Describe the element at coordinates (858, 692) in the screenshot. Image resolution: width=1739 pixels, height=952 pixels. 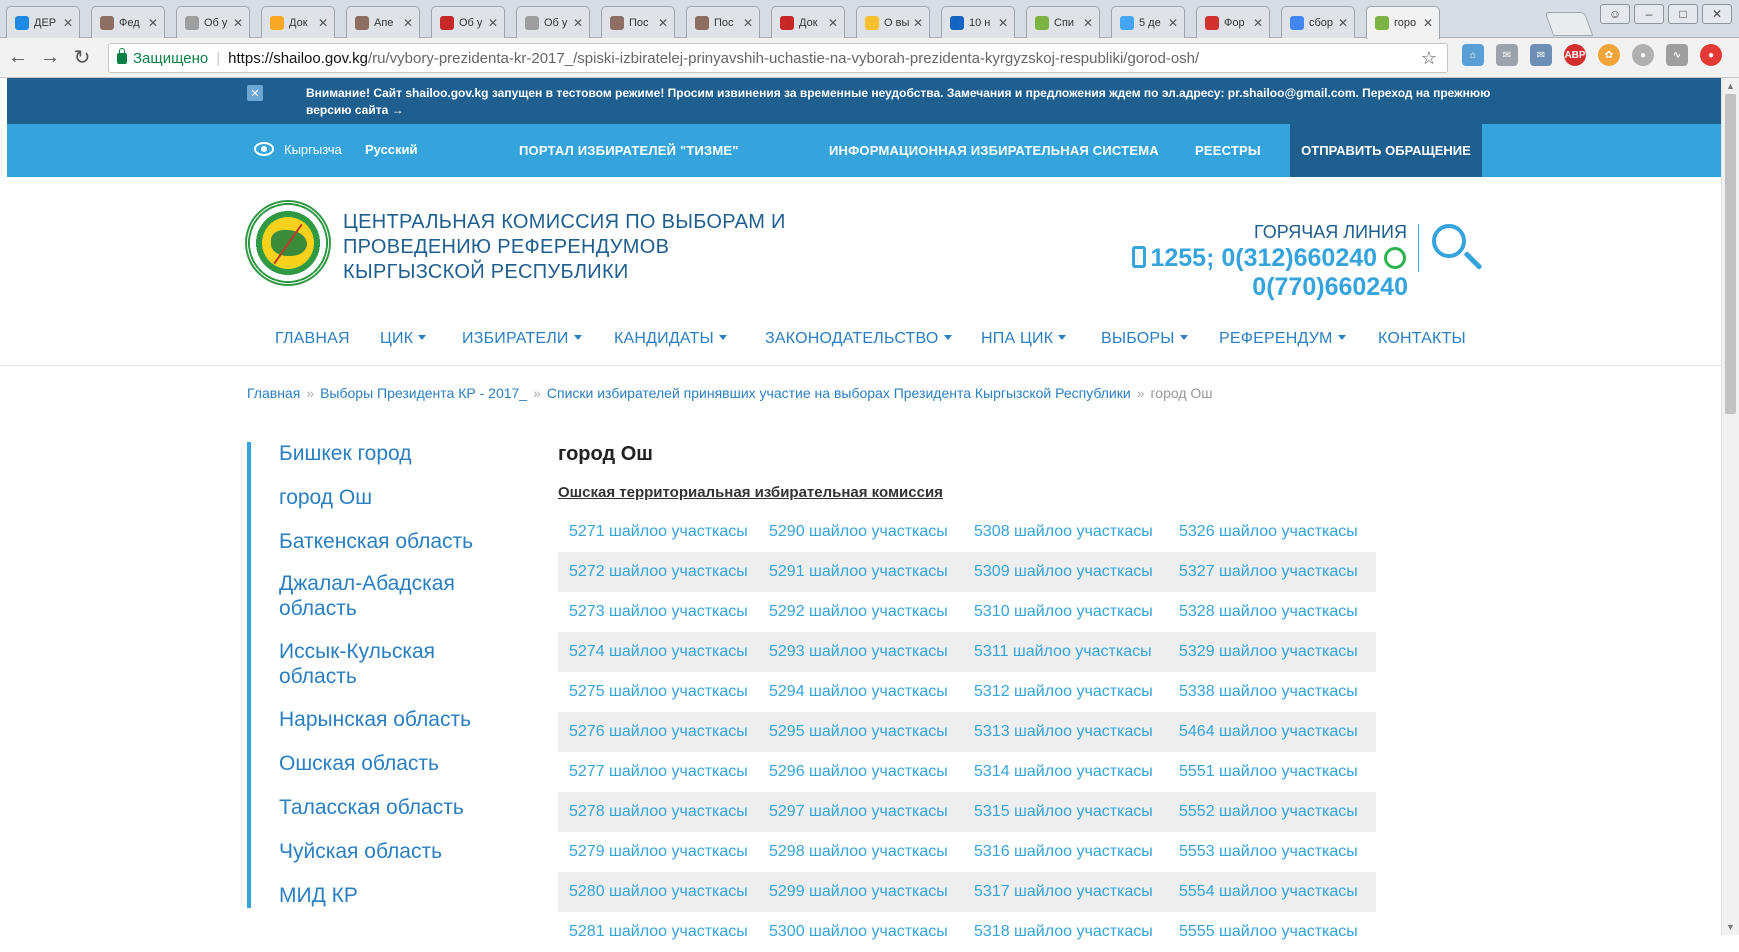
I see `polling-station-link: 5294 шайлоо участкасы` at that location.